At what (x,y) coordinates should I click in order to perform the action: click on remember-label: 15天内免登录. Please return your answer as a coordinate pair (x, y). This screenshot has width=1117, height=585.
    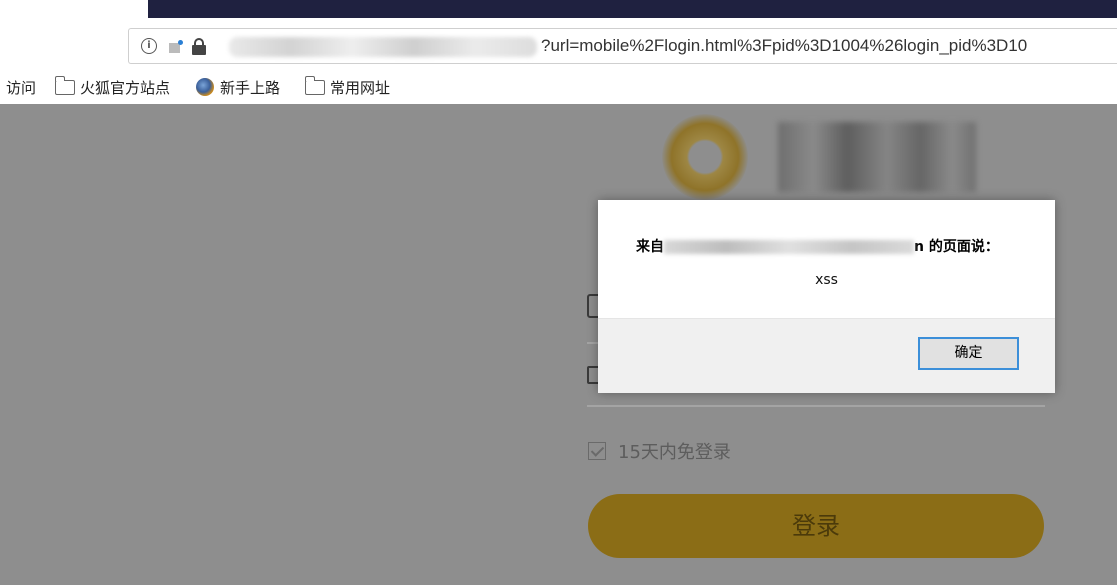
    Looking at the image, I should click on (674, 452).